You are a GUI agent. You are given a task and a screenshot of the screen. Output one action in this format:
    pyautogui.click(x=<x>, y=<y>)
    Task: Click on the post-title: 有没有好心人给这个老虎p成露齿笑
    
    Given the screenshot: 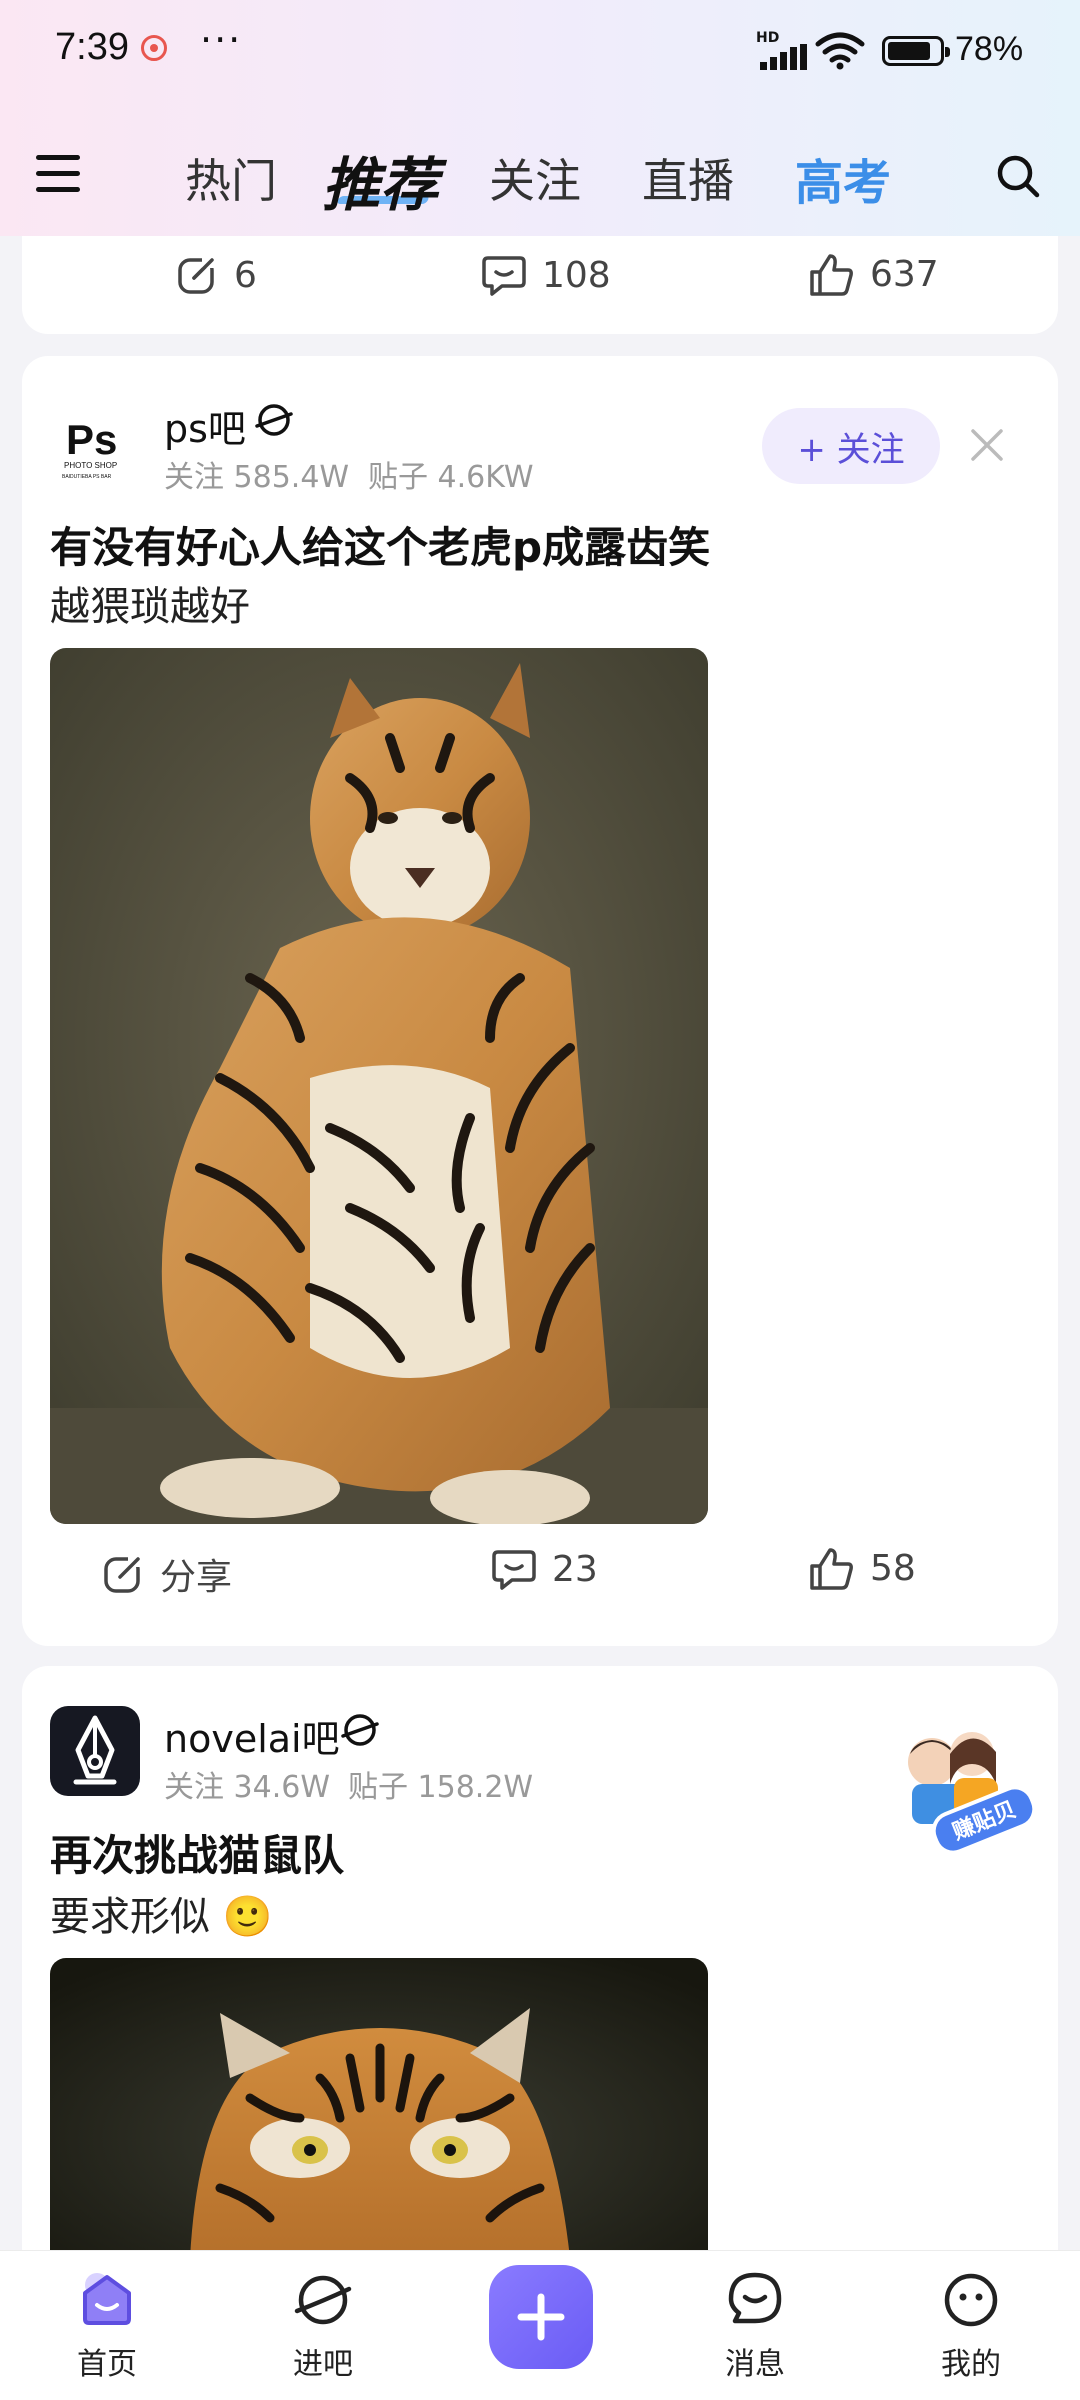 What is the action you would take?
    pyautogui.click(x=380, y=544)
    